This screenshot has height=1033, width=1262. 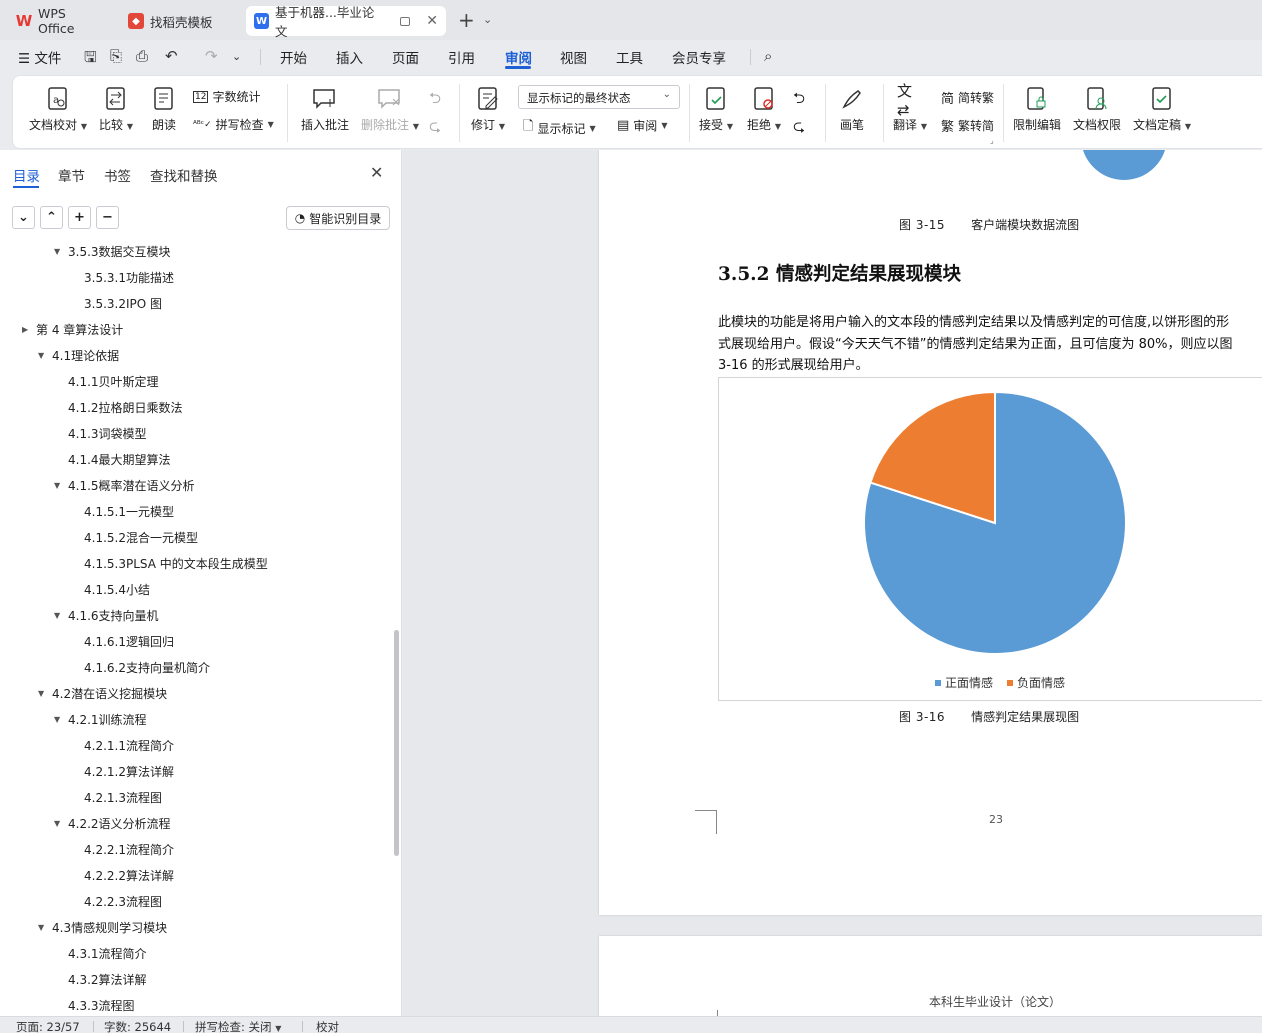 What do you see at coordinates (102, 693) in the screenshot?
I see `toc-item: ▼ 4.2潜在语义挖掘模块` at bounding box center [102, 693].